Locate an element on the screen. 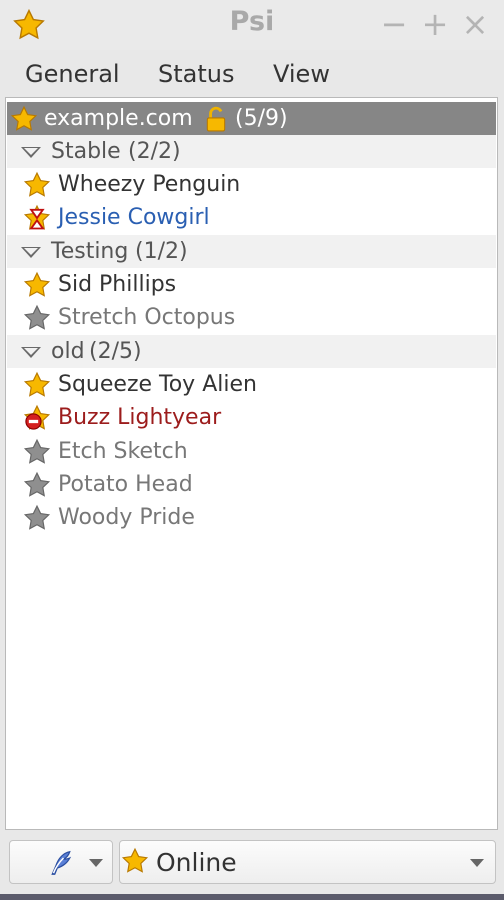 This screenshot has height=900, width=504. menu-status: Status is located at coordinates (196, 74).